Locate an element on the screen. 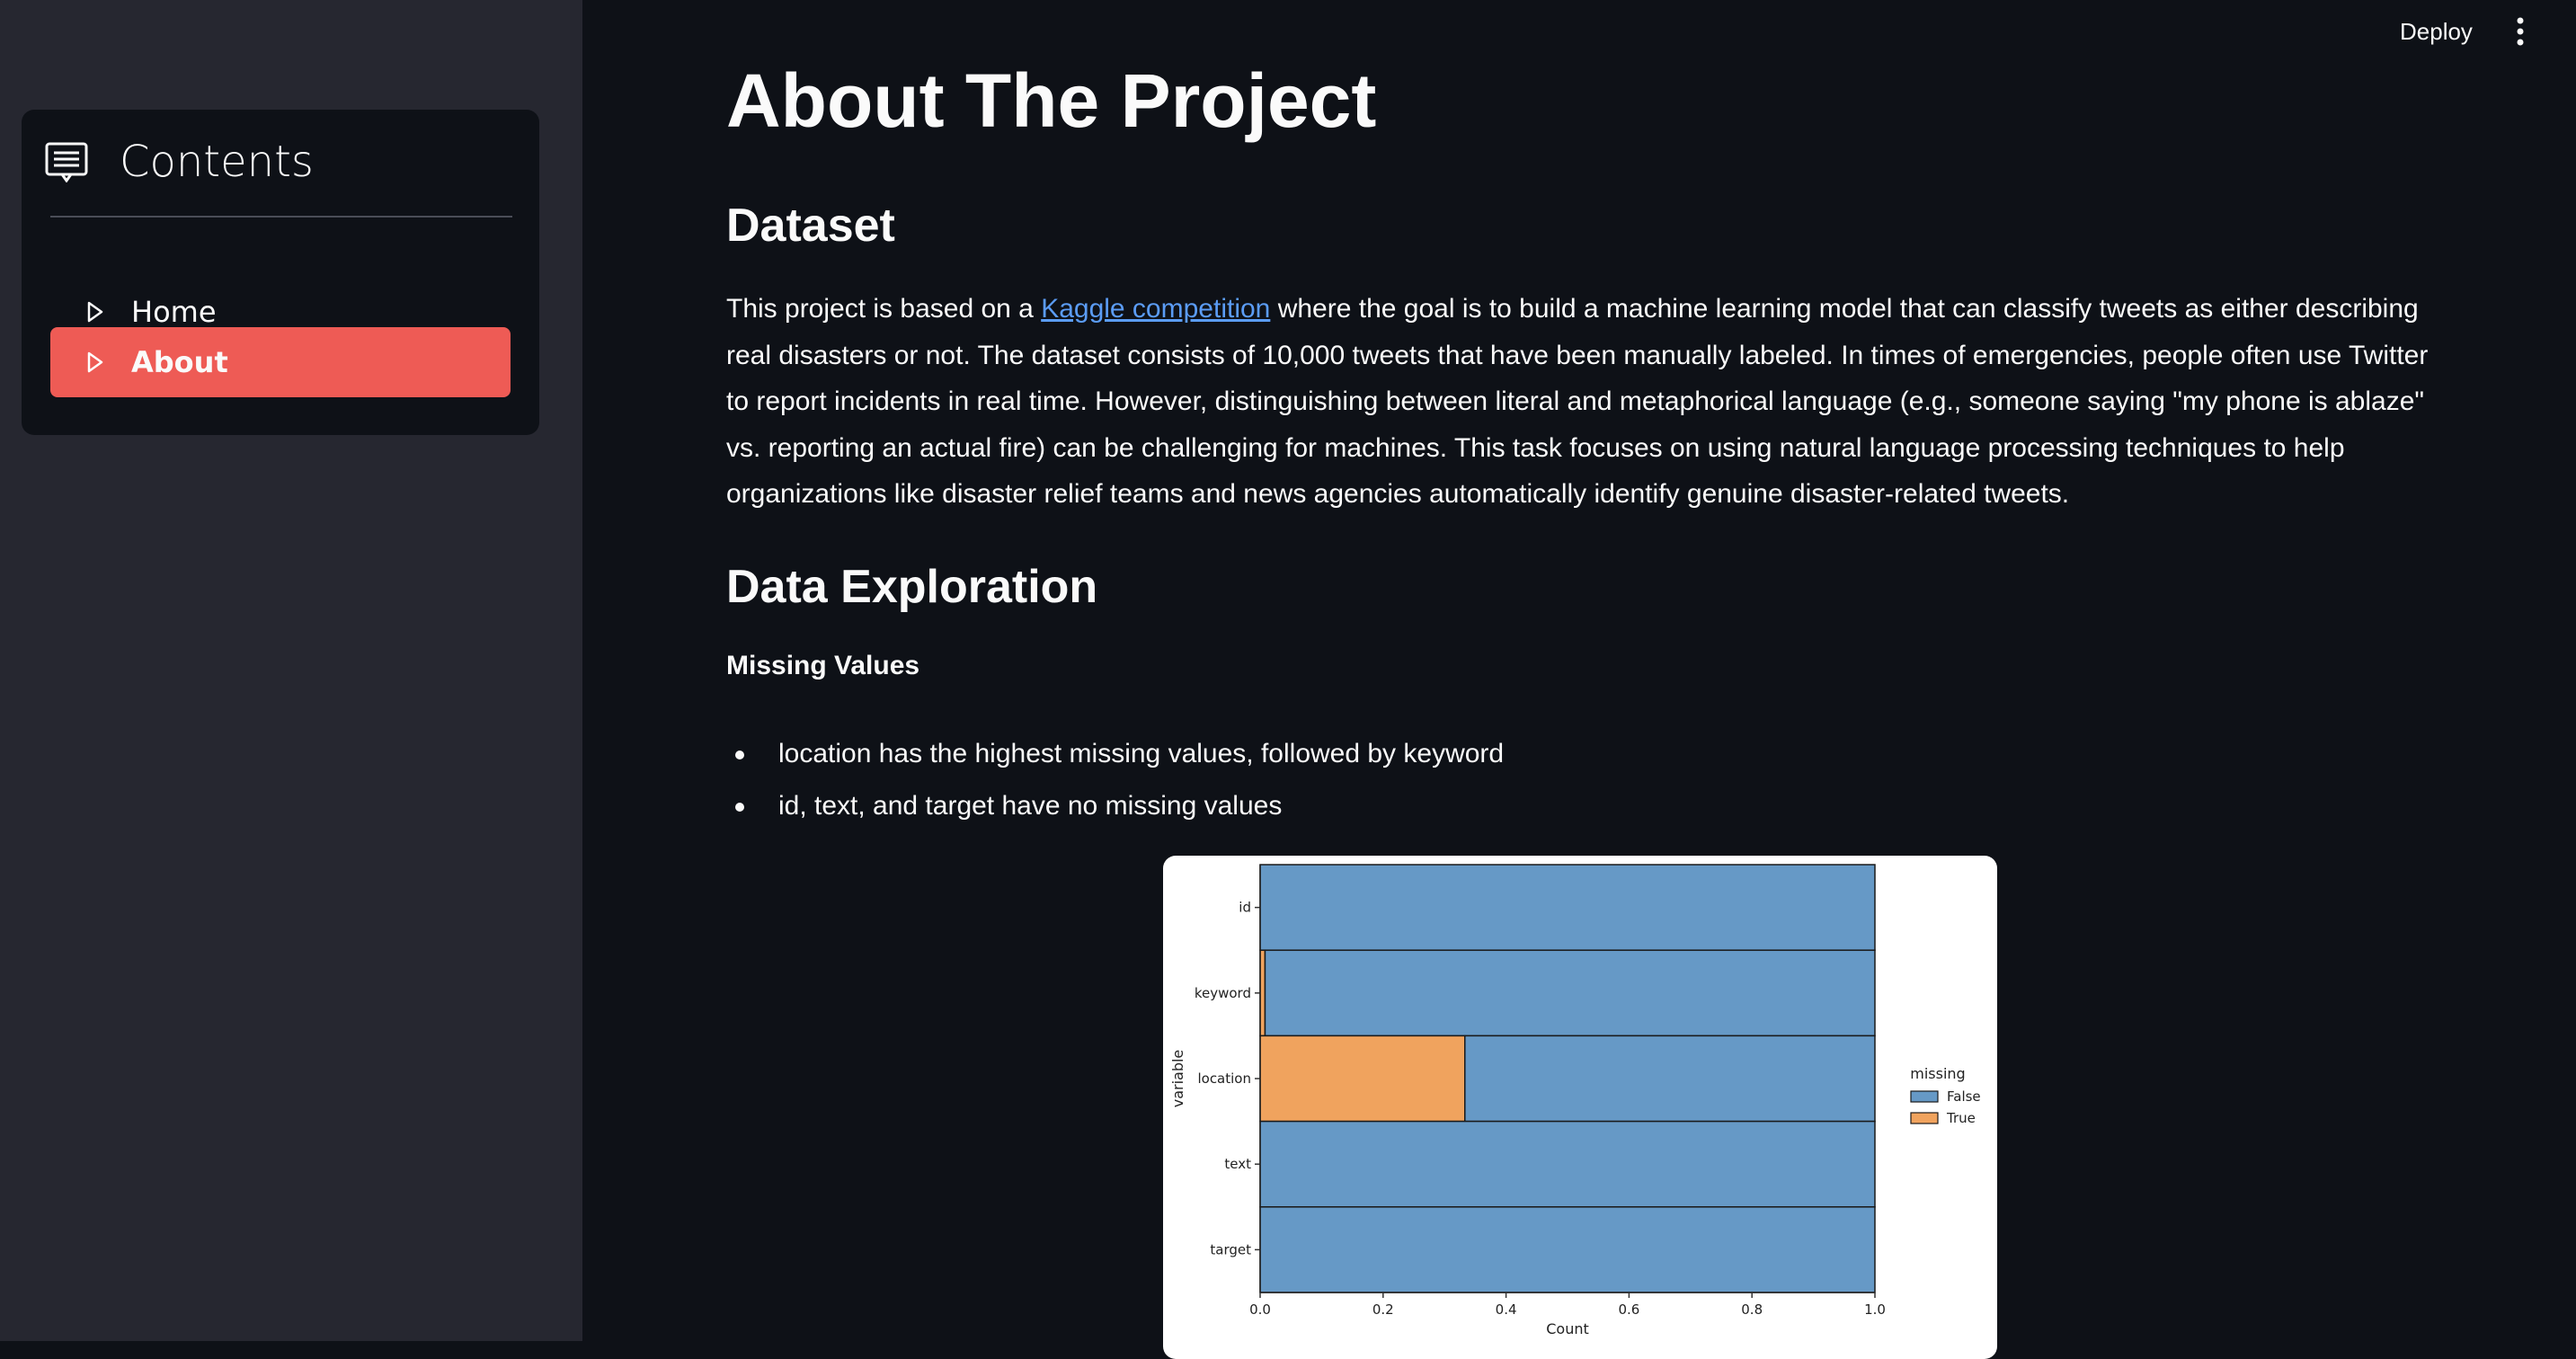 The height and width of the screenshot is (1359, 2576). exploration-heading: Data Exploration is located at coordinates (912, 587).